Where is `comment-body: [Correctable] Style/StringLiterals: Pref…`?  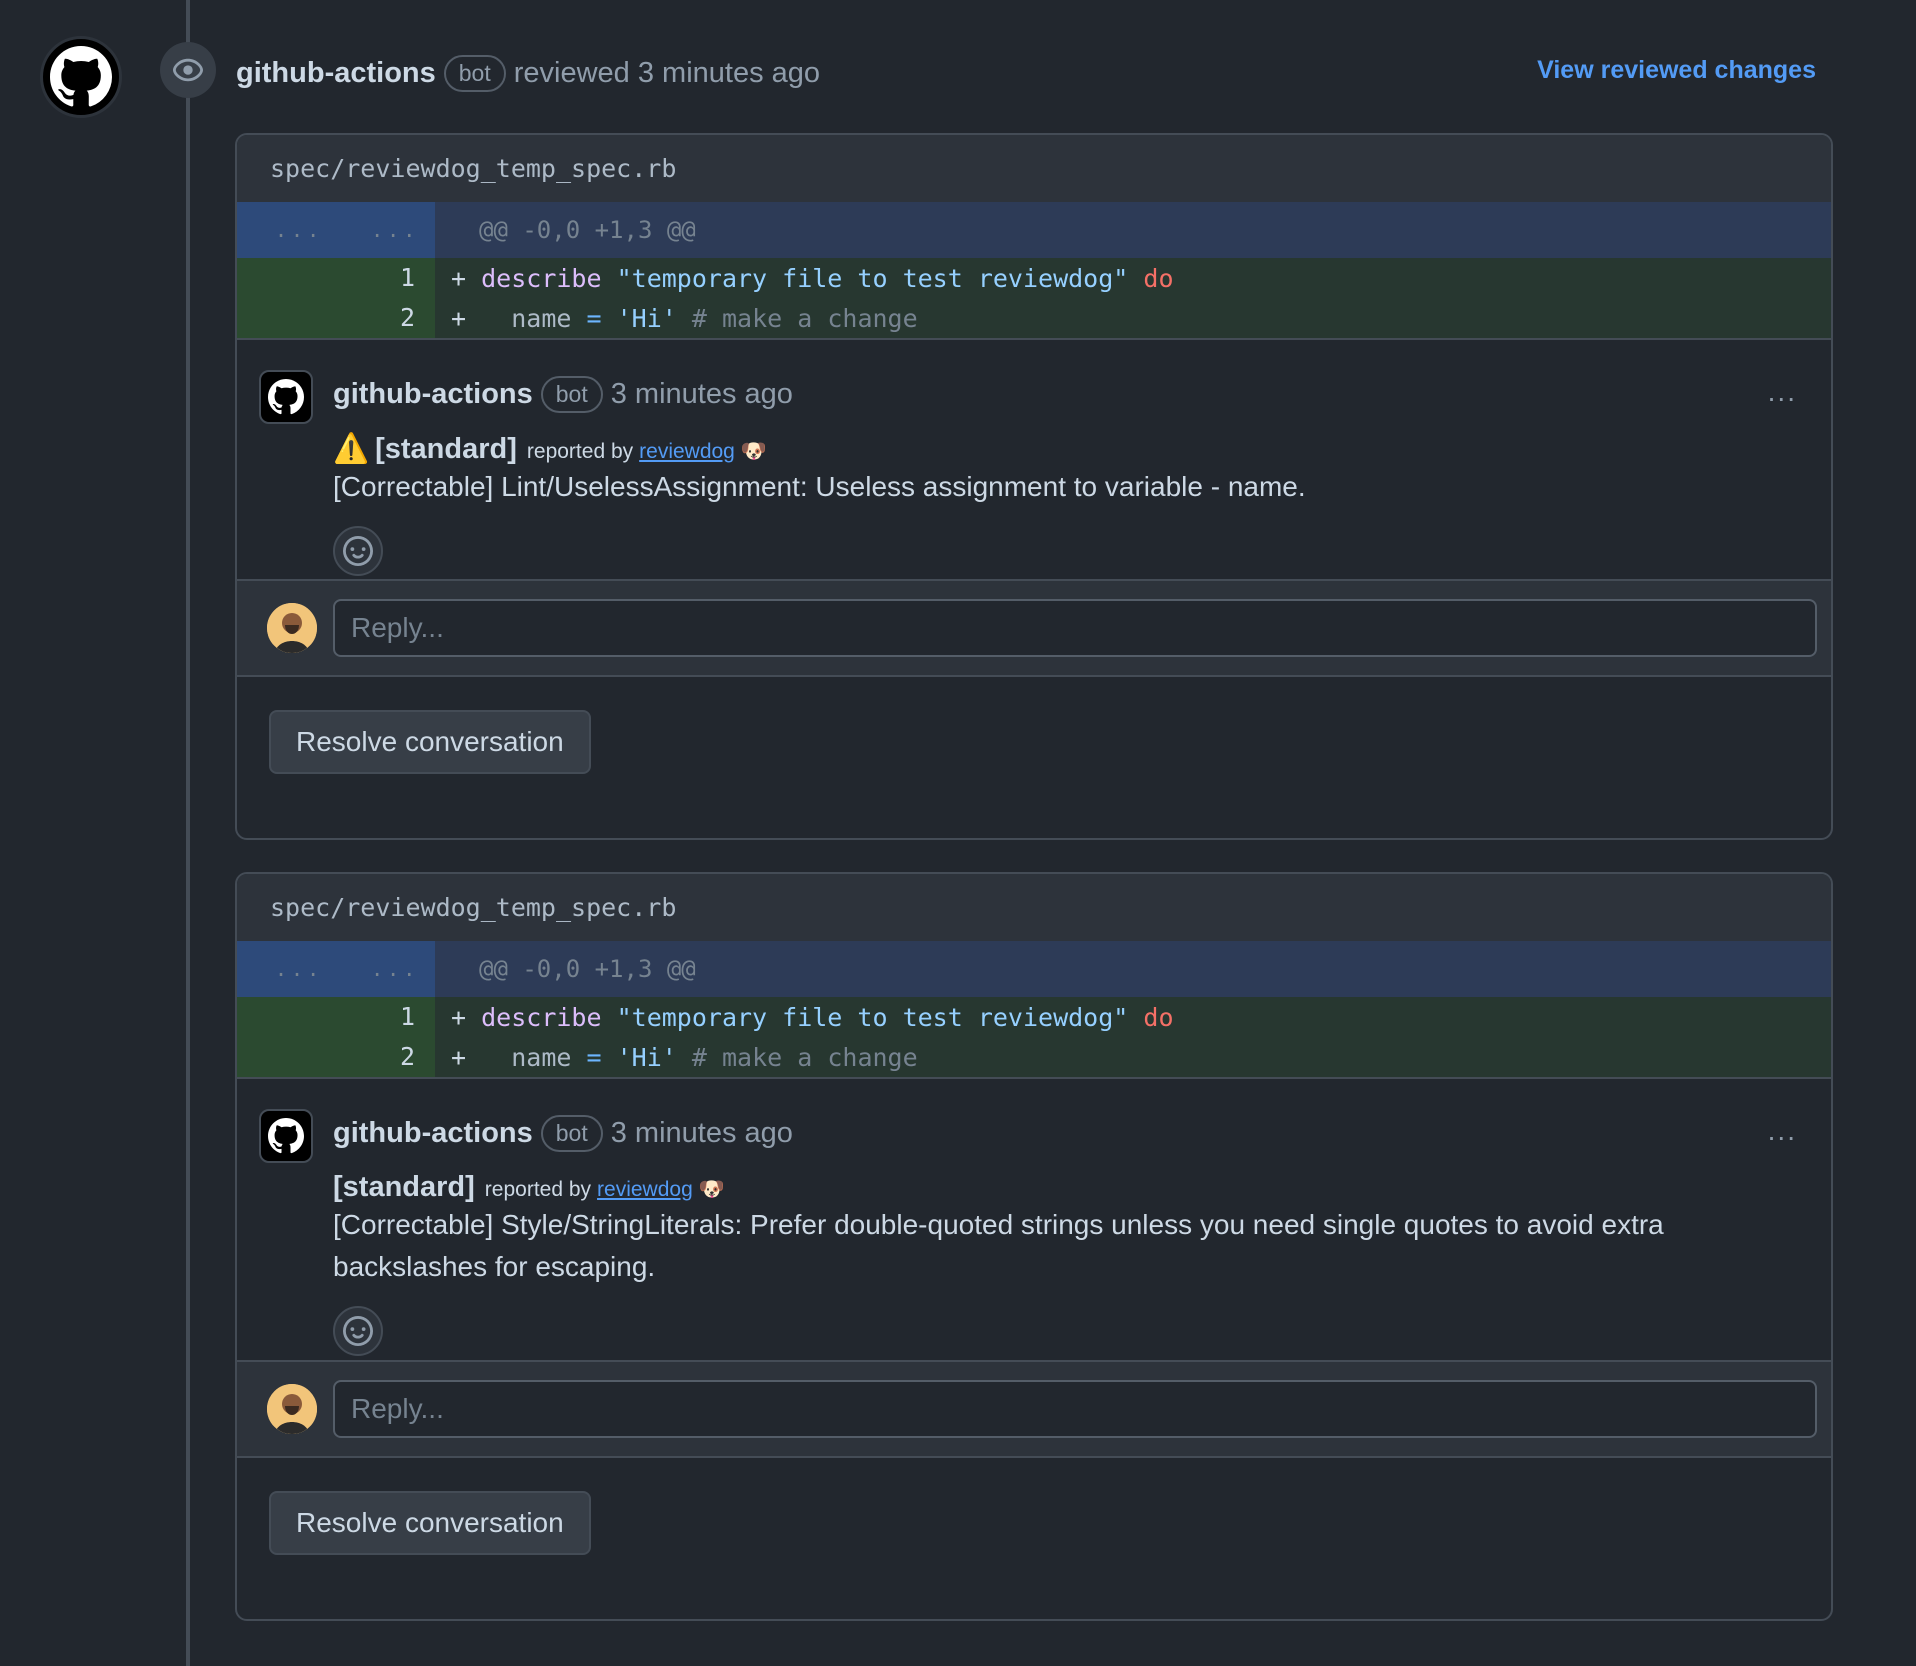 comment-body: [Correctable] Style/StringLiterals: Pref… is located at coordinates (998, 1245).